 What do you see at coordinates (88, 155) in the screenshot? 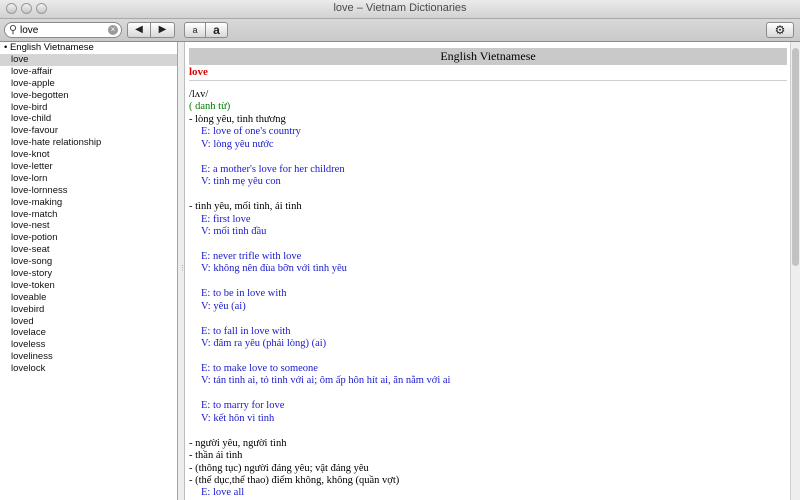
I see `word-list-item: love-knot` at bounding box center [88, 155].